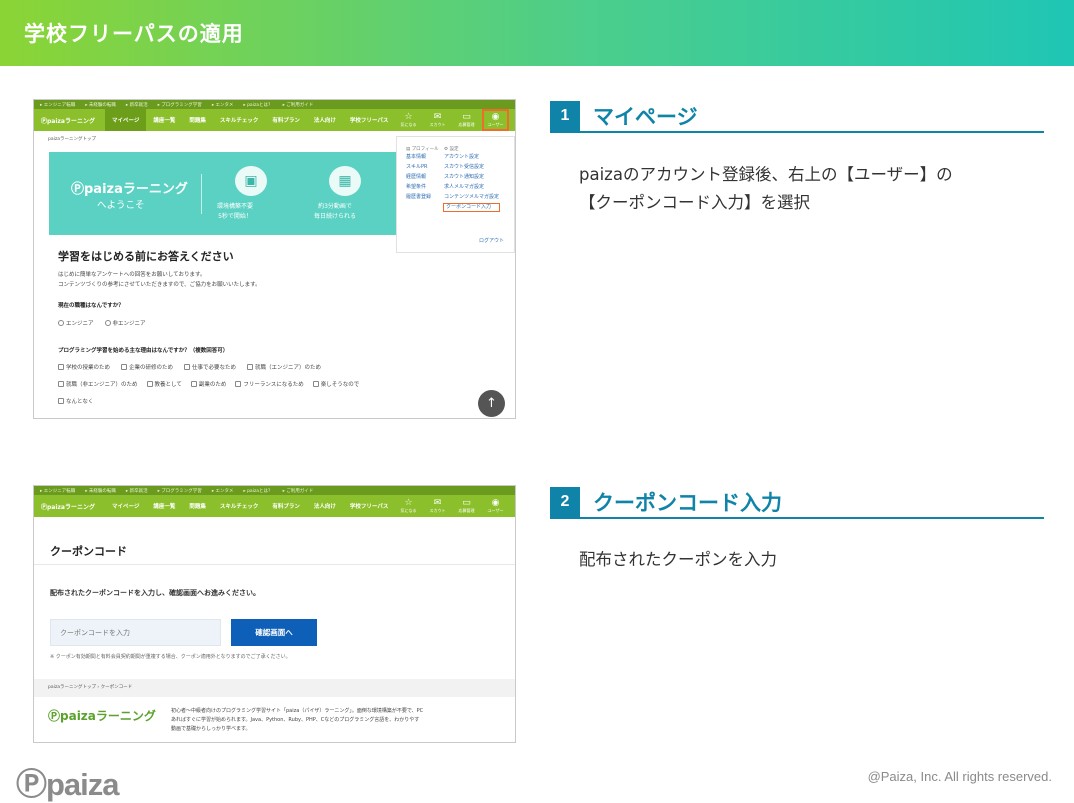  Describe the element at coordinates (75, 401) in the screenshot. I see `checkbox-option: なんとなく` at that location.